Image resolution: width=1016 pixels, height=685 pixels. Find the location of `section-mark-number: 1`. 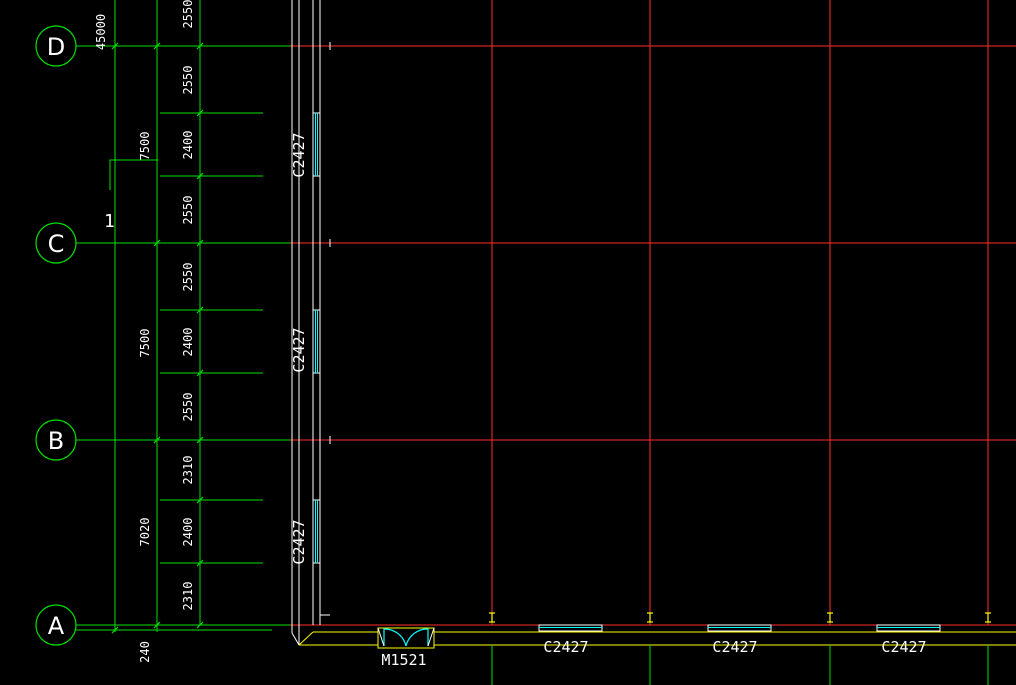

section-mark-number: 1 is located at coordinates (109, 221).